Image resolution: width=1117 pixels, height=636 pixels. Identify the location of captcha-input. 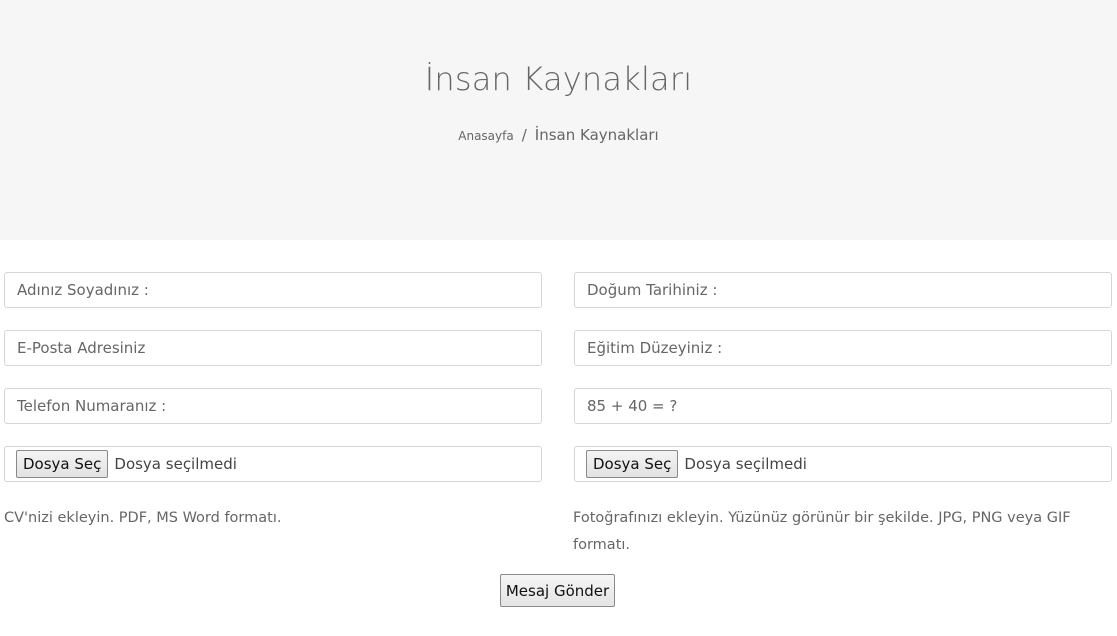
(843, 406).